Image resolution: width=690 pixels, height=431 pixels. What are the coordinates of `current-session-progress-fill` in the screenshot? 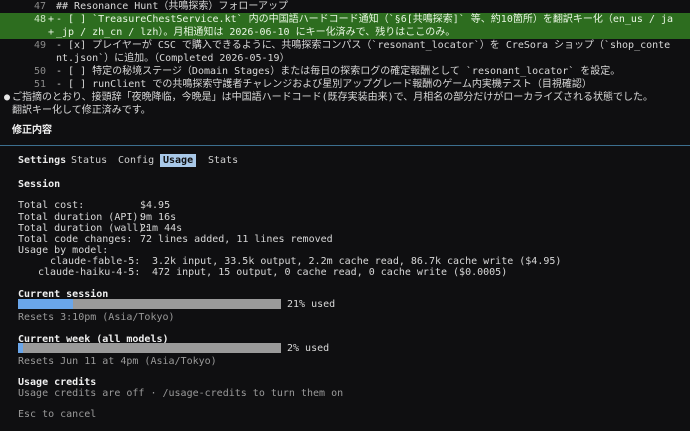 It's located at (45, 304).